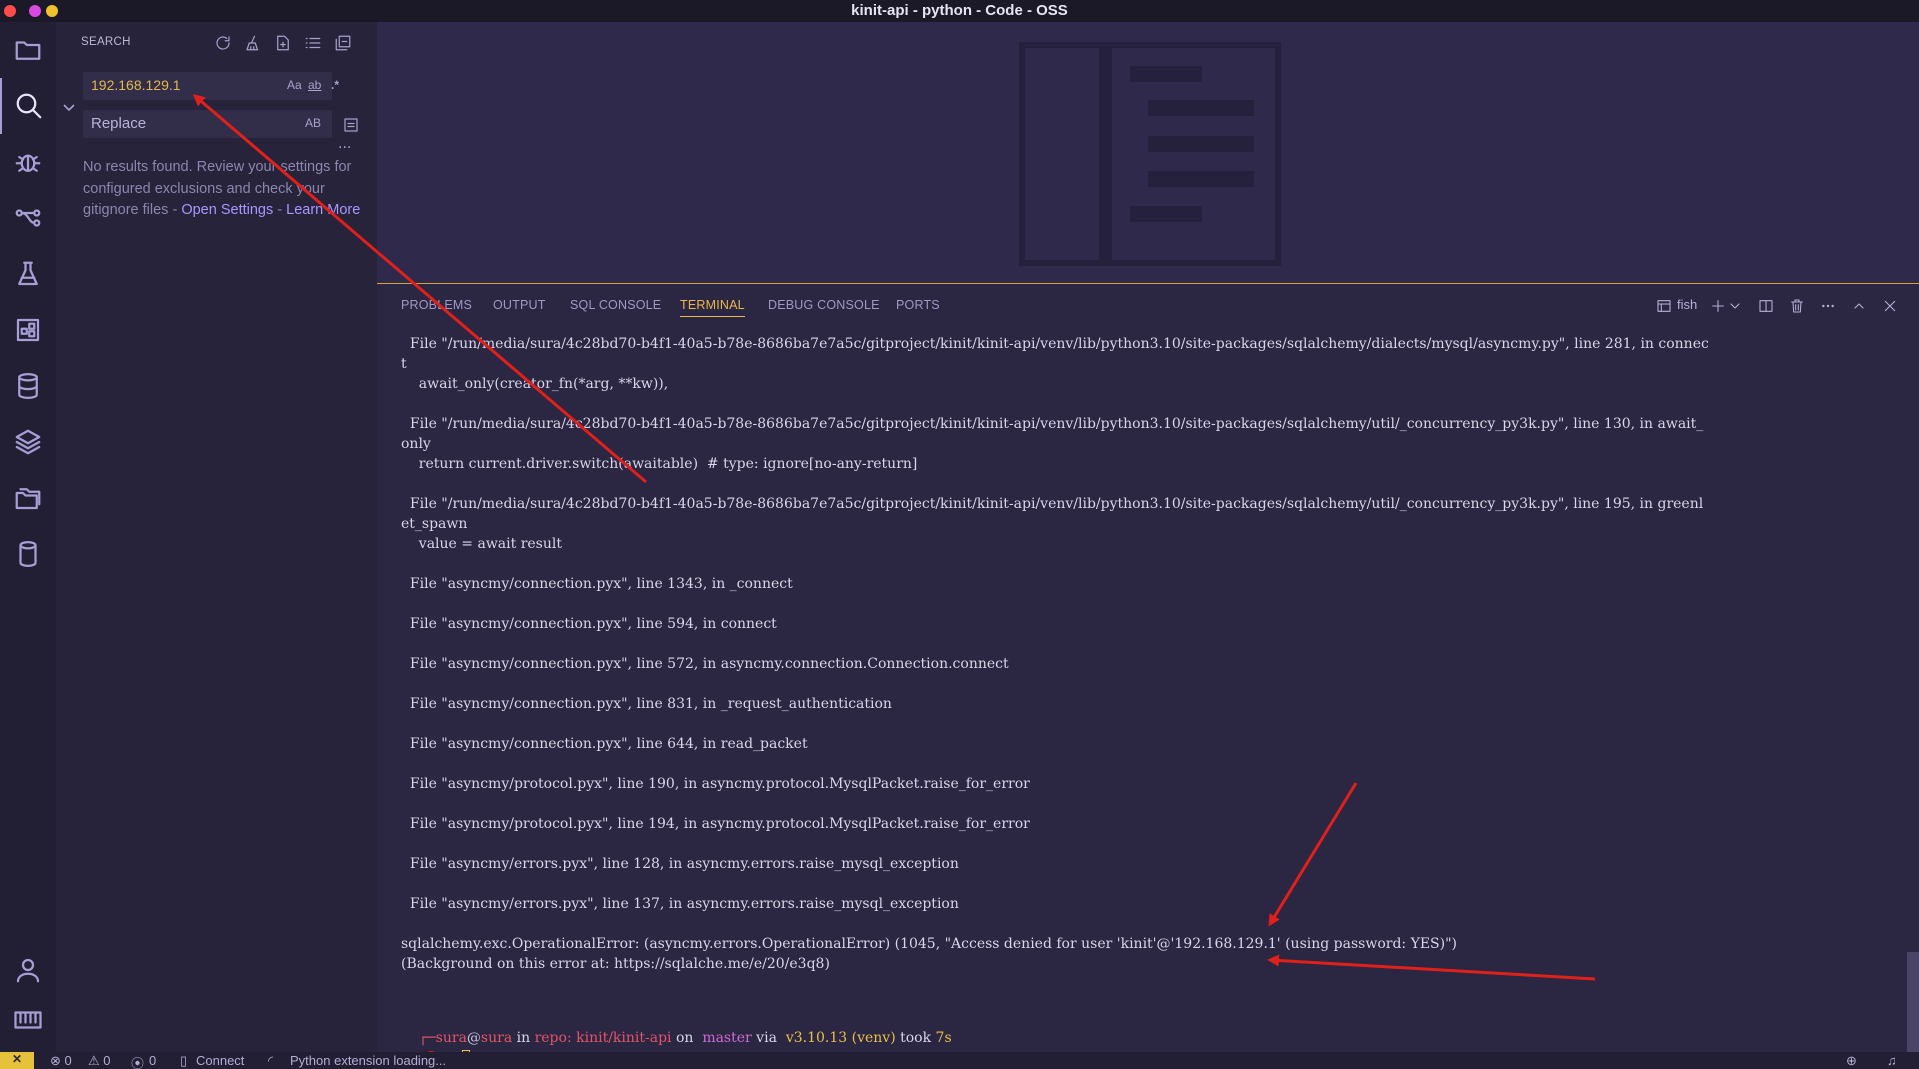  Describe the element at coordinates (227, 210) in the screenshot. I see `open-settings-link: Open Settings` at that location.